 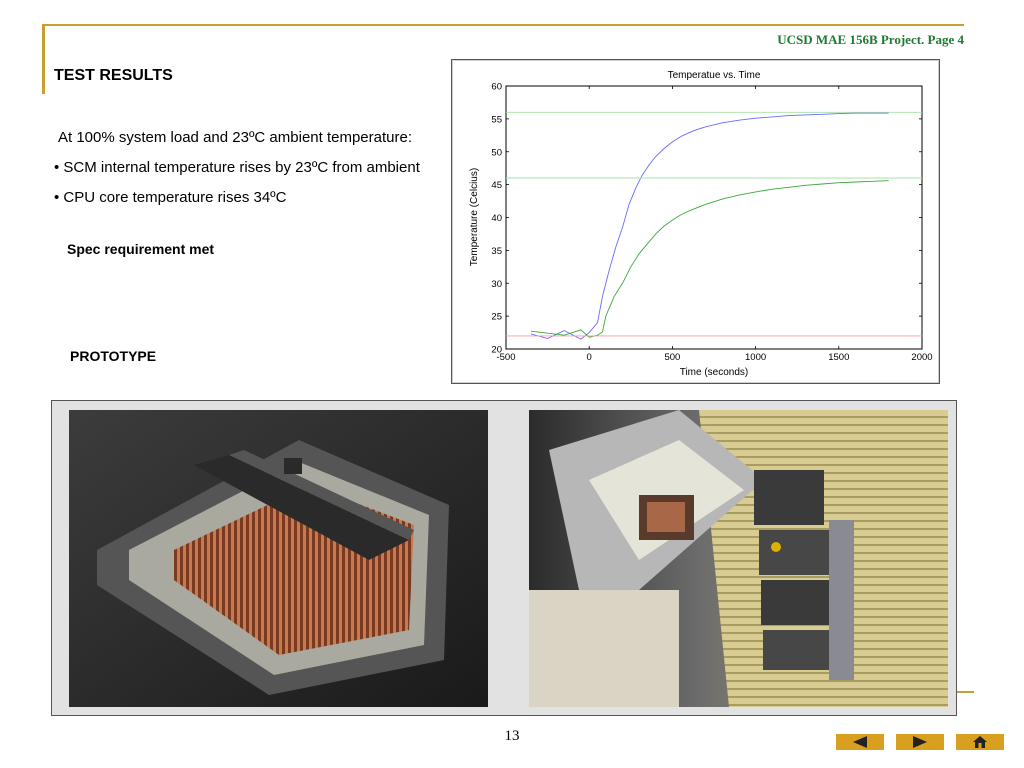 I want to click on prototype-heading: PROTOTYPE, so click(x=113, y=356).